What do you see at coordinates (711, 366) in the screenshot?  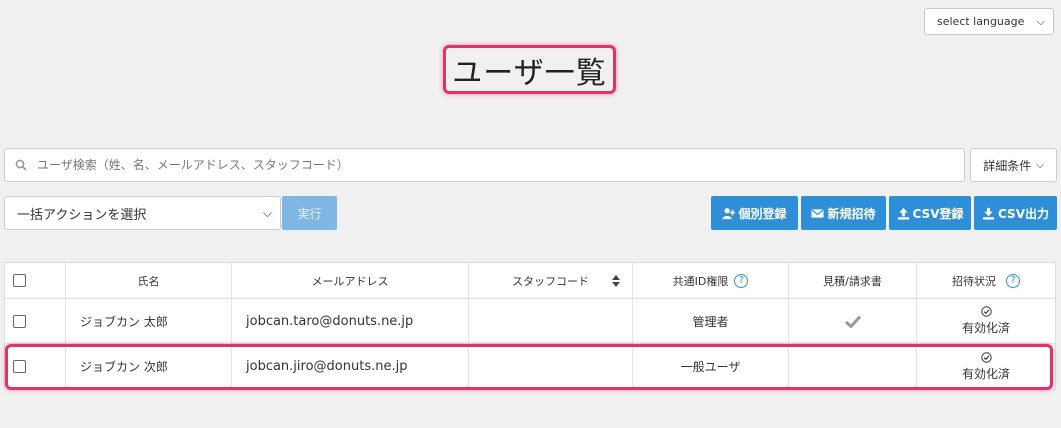 I see `user-shared-id-role: 一般ユーザ` at bounding box center [711, 366].